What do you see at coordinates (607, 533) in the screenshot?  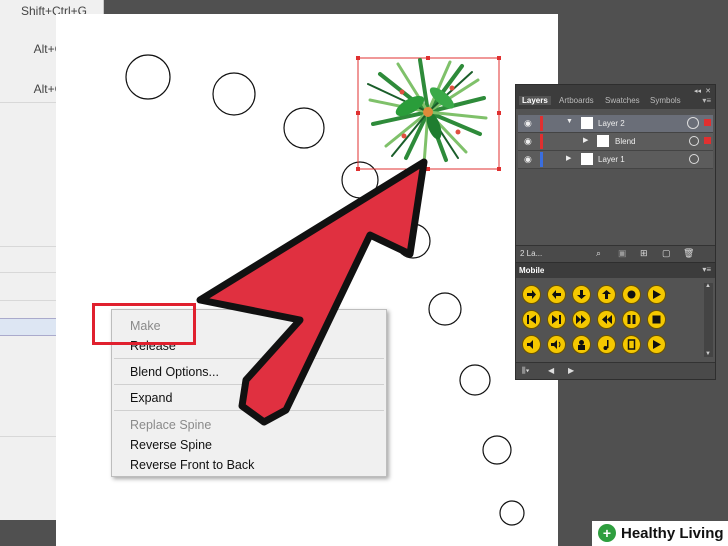 I see `plus-logo-icon: +` at bounding box center [607, 533].